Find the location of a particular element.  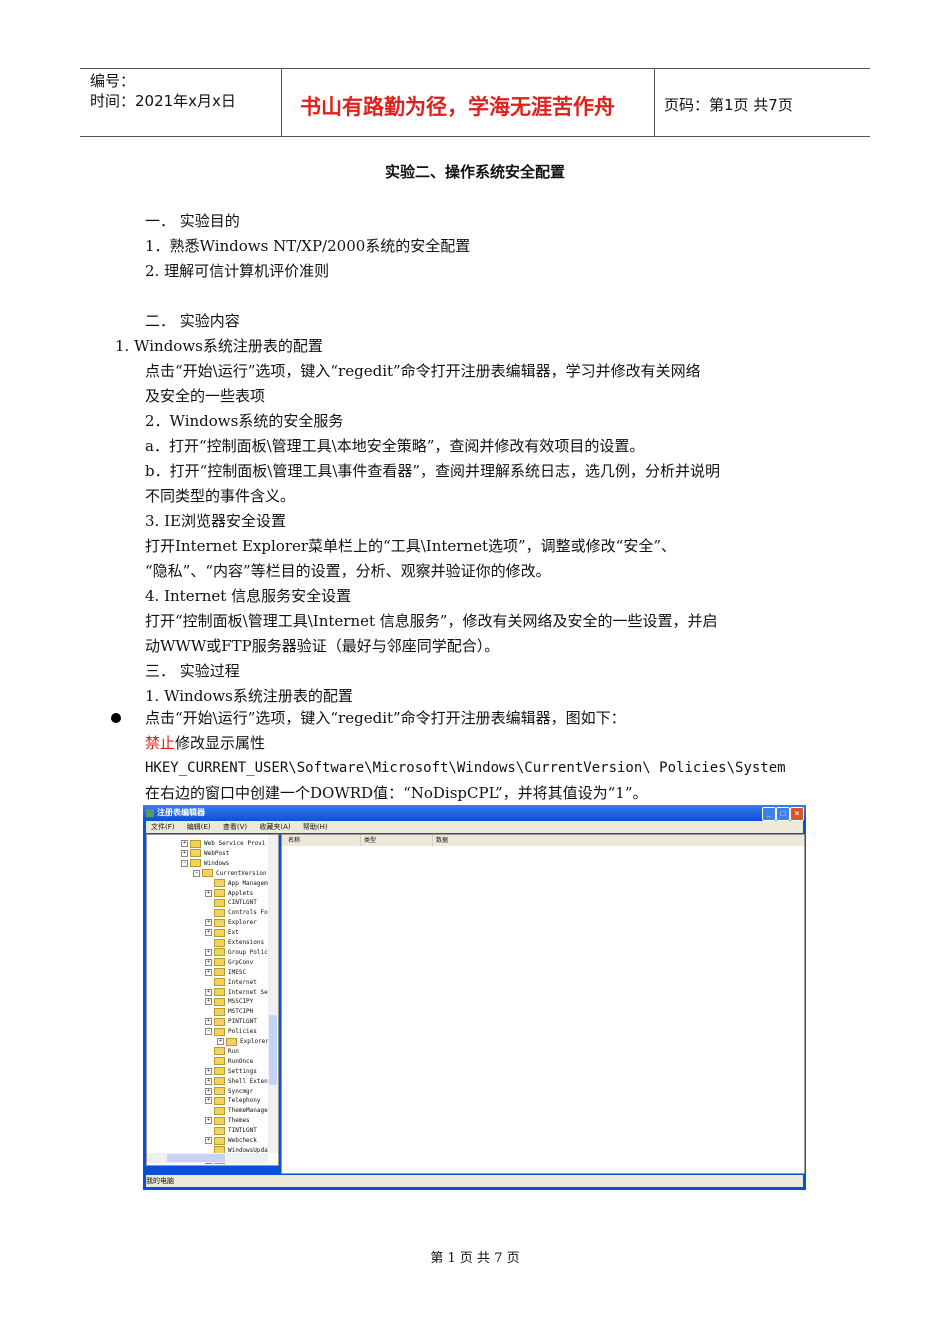

tree-item-label: Explorer is located at coordinates (254, 1041).